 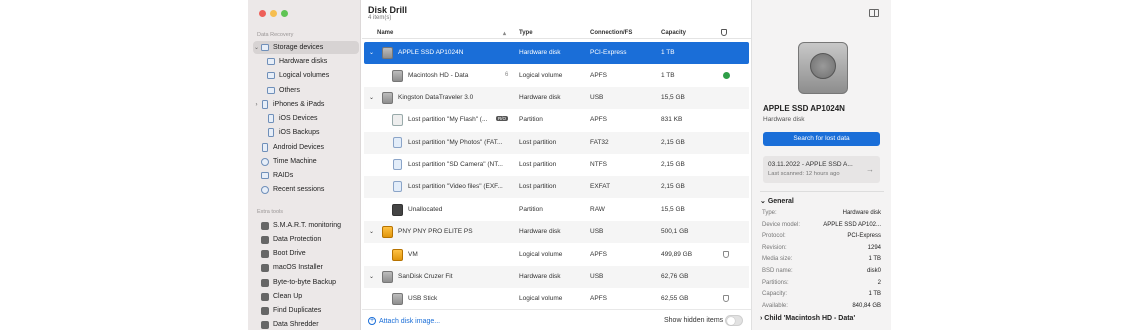 I want to click on sidebar-item-label: RAIDs, so click(x=283, y=175).